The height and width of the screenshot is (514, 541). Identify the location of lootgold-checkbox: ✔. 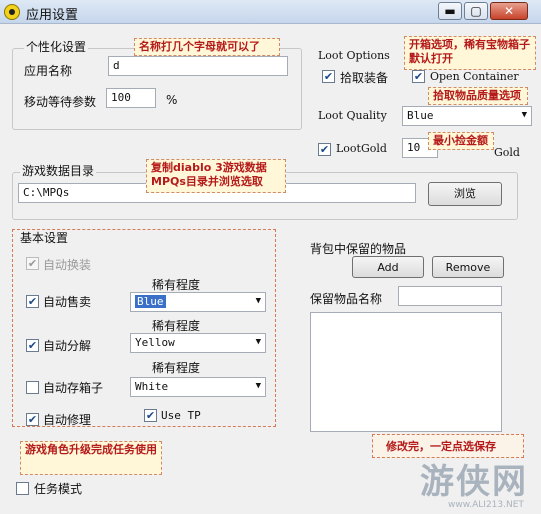
(324, 149).